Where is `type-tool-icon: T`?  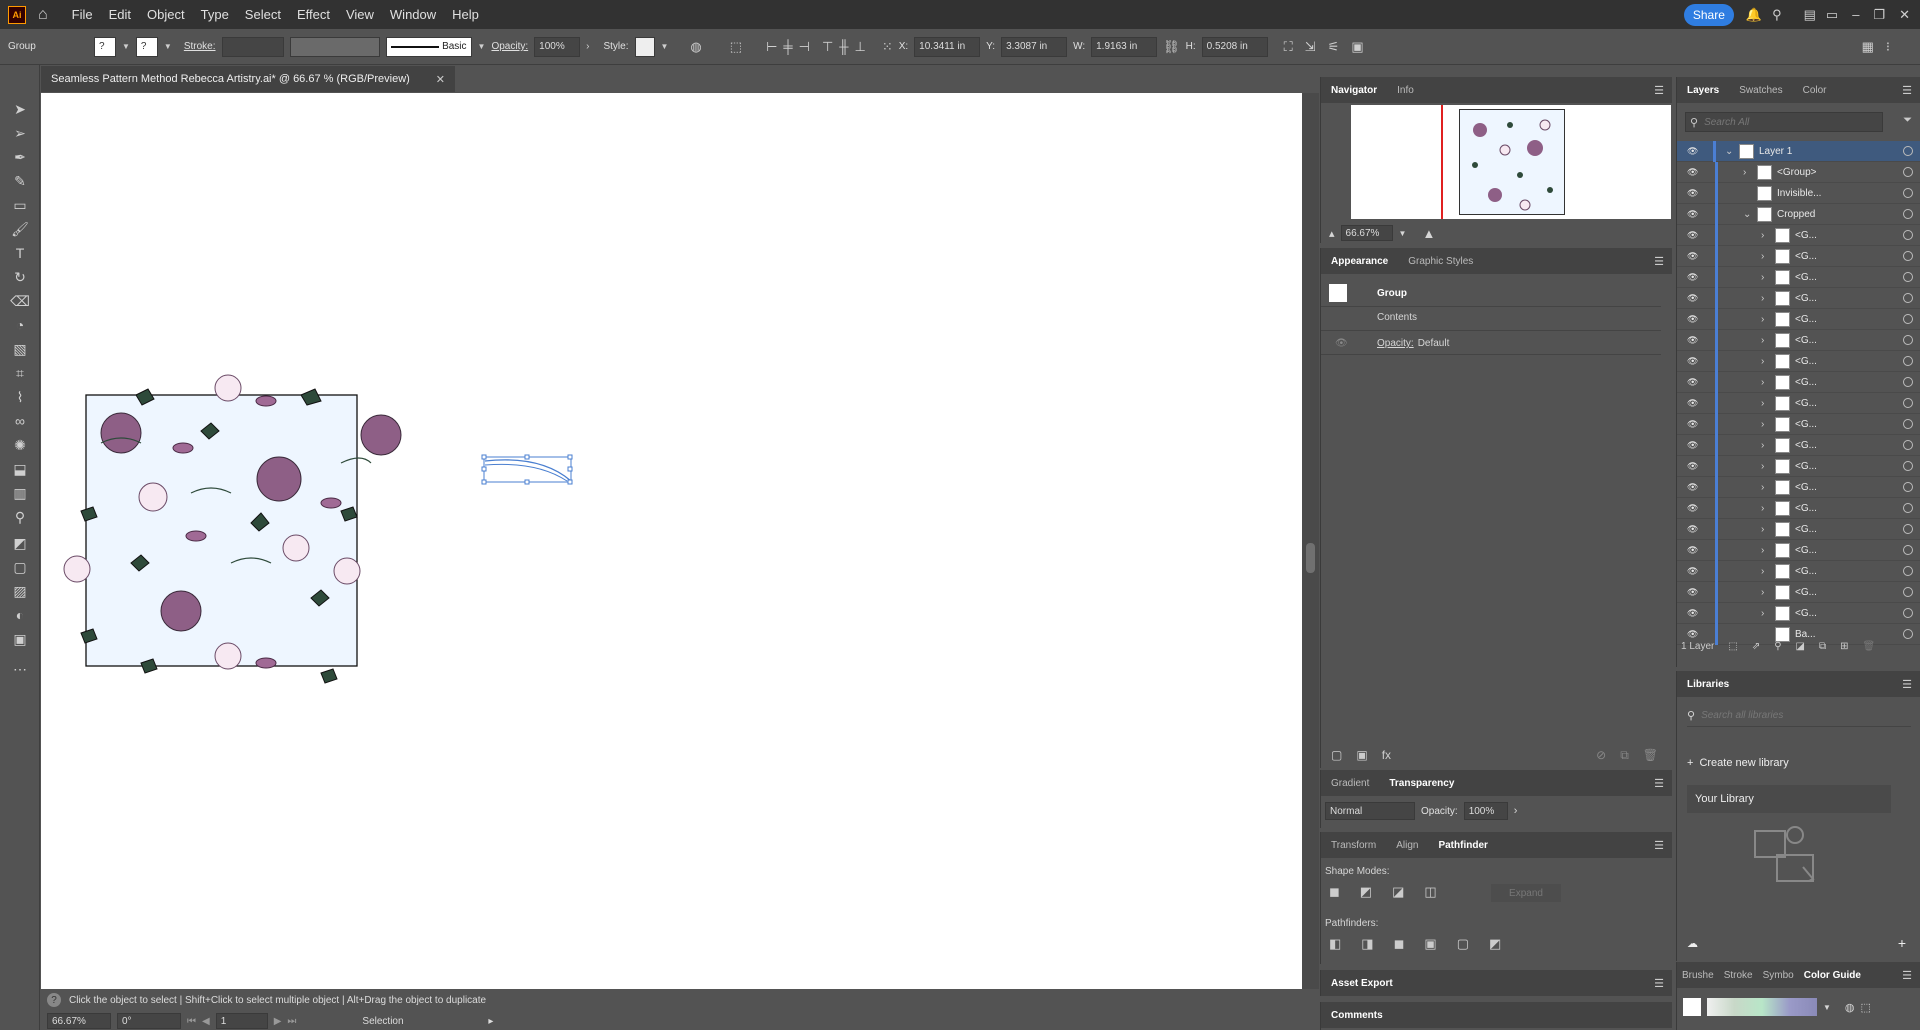 type-tool-icon: T is located at coordinates (20, 253).